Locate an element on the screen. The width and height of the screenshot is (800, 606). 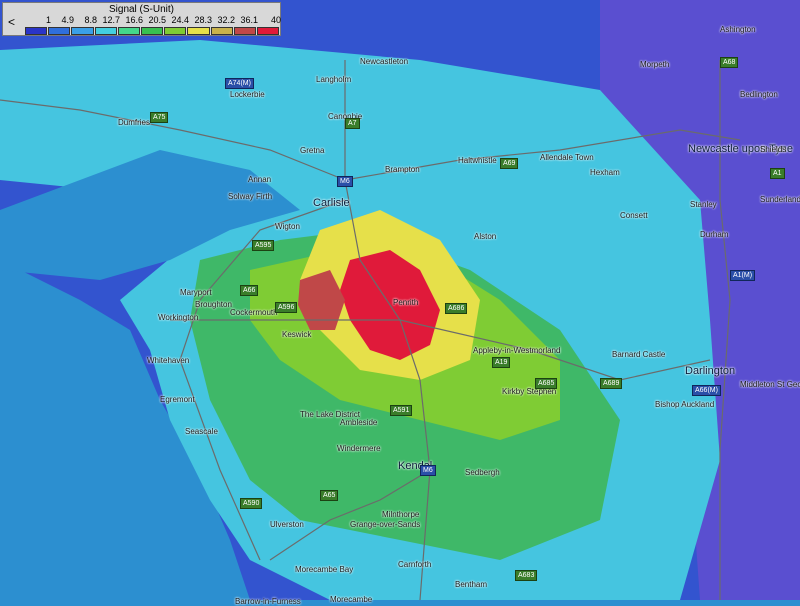
road-label: A683 is located at coordinates (526, 575).